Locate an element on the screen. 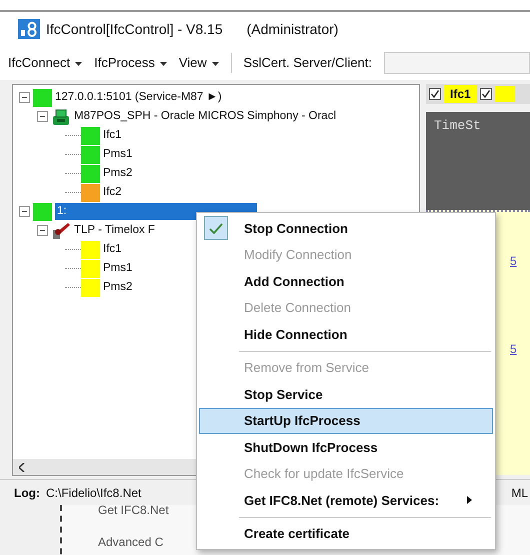 The height and width of the screenshot is (555, 530). window-subtitle: (Administrator) is located at coordinates (292, 29).